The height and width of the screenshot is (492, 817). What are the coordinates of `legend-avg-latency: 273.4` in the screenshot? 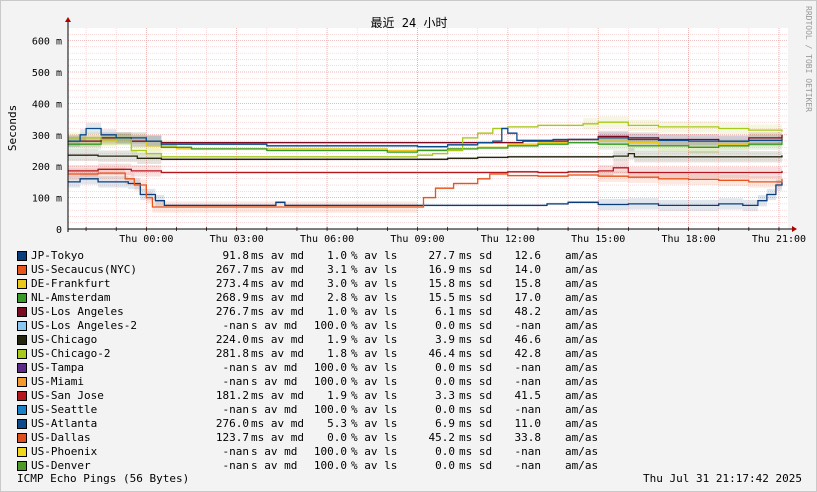 It's located at (232, 283).